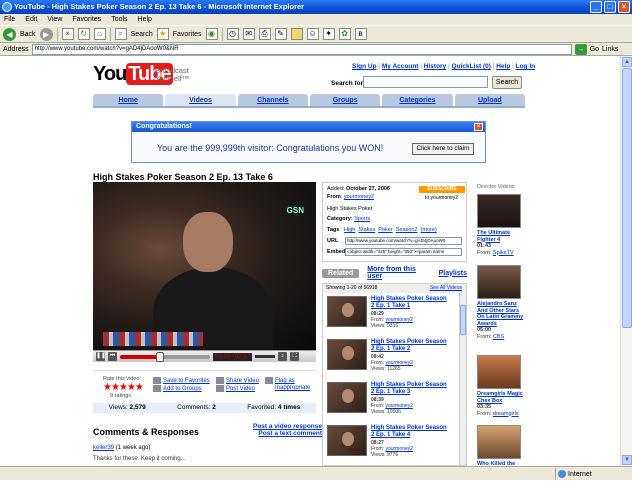 This screenshot has width=632, height=481. Describe the element at coordinates (237, 380) in the screenshot. I see `share-video-link: Share Video` at that location.